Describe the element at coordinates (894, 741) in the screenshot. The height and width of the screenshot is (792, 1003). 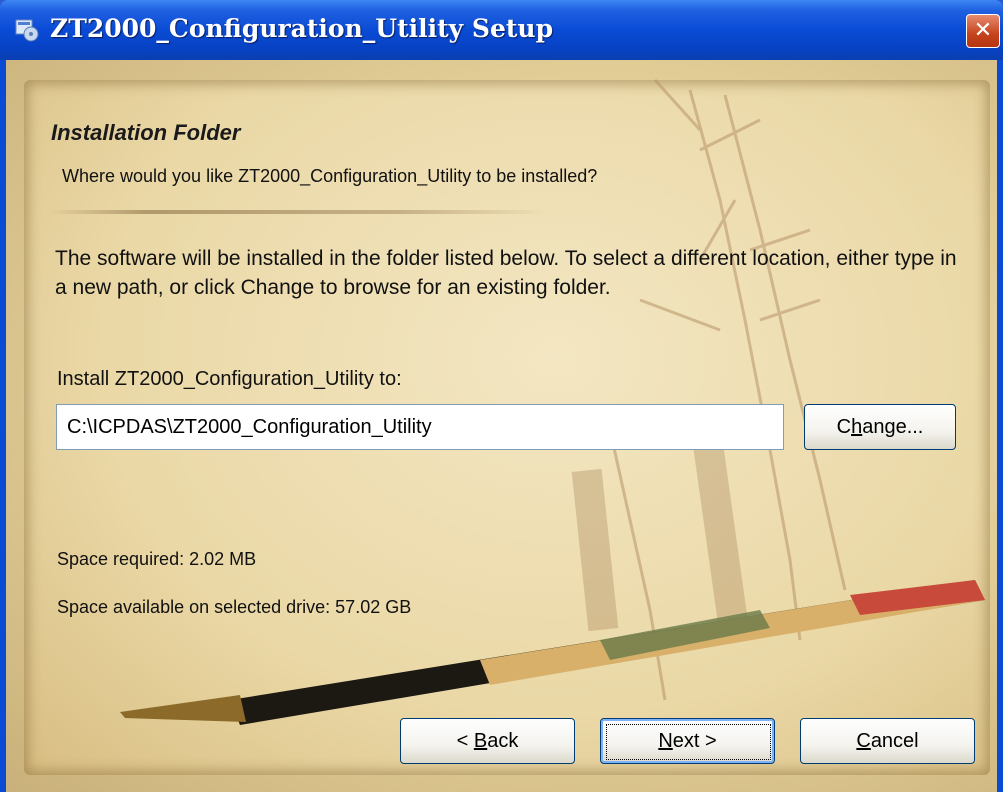
I see `cancel-label-post: ancel` at that location.